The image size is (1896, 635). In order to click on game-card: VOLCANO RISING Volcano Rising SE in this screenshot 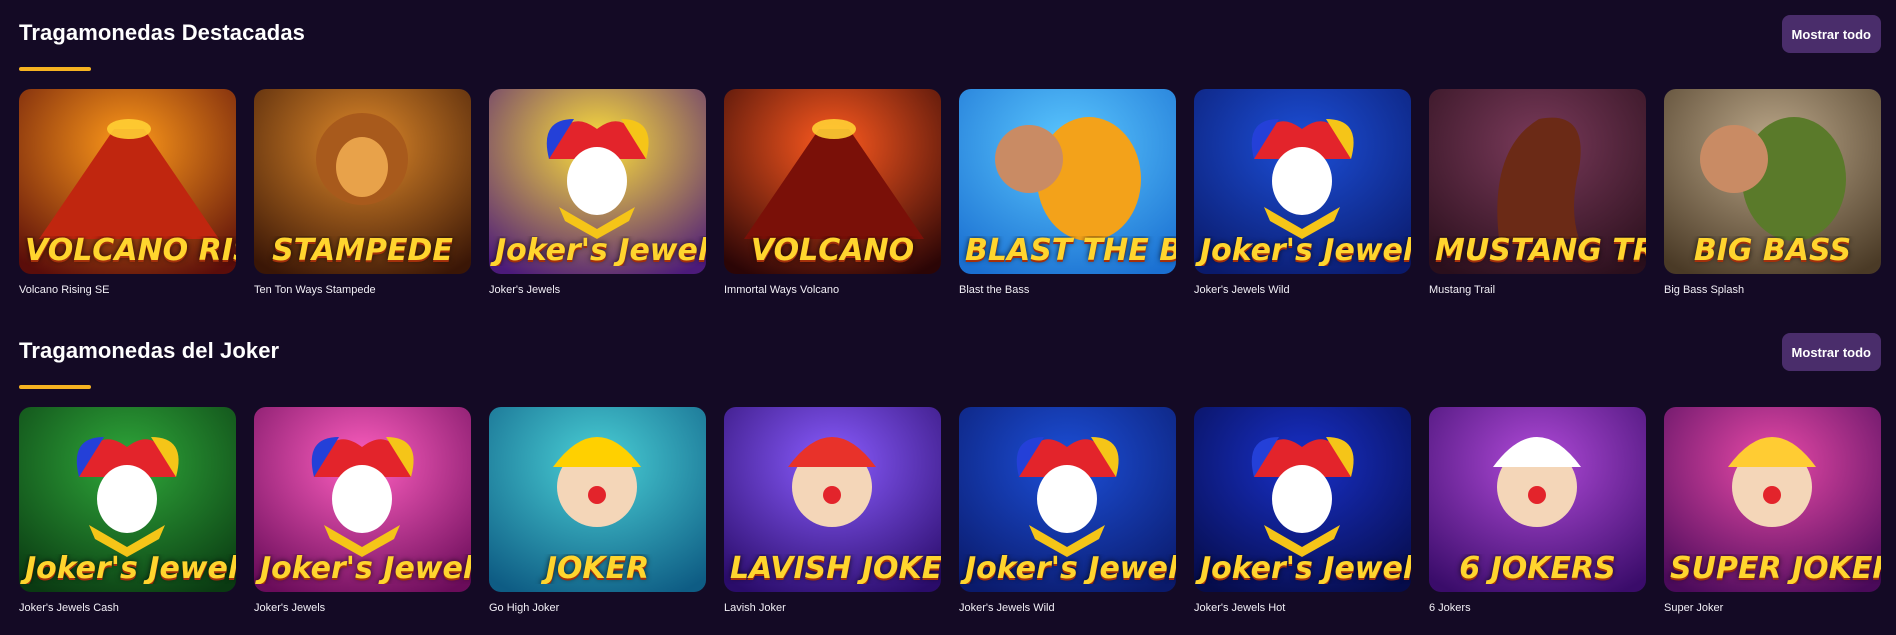, I will do `click(127, 193)`.